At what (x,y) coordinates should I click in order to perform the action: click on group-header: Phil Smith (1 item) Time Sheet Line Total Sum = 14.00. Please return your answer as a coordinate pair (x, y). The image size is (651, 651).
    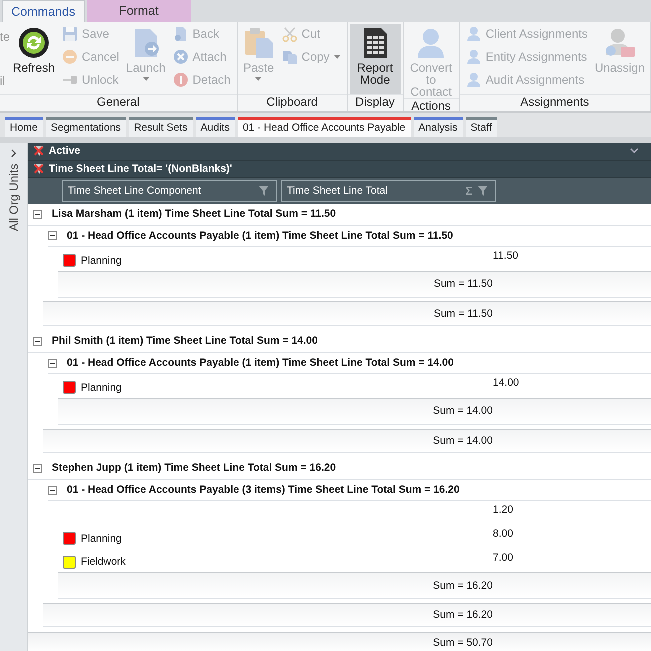
    Looking at the image, I should click on (185, 341).